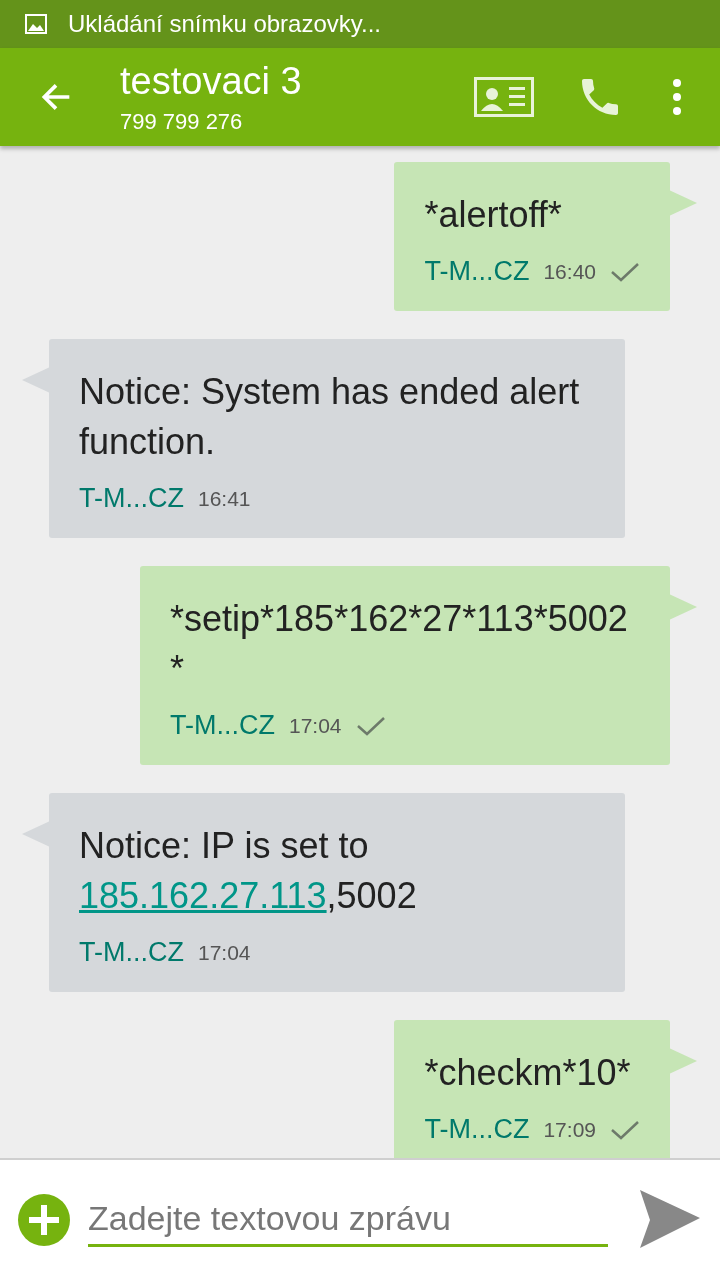 The image size is (720, 1280). I want to click on message-text: Notice: System has ended alert function., so click(330, 417).